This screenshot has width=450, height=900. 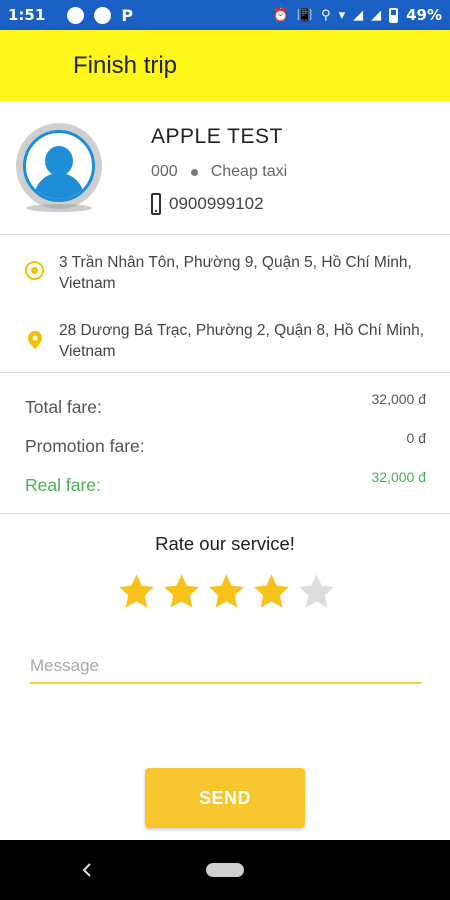 I want to click on alarm-icon: ⏰, so click(x=280, y=15).